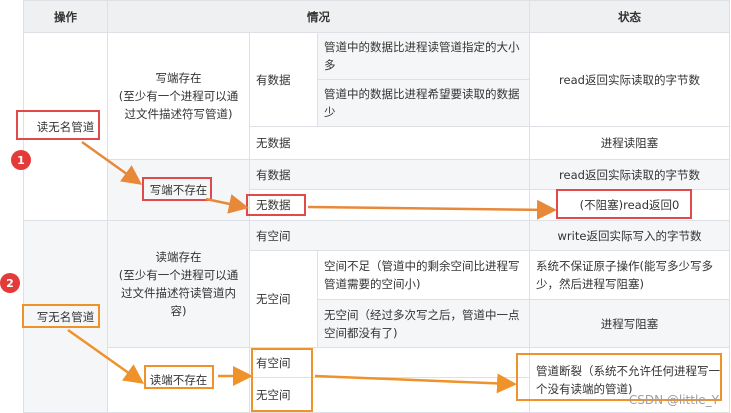 The height and width of the screenshot is (413, 731). I want to click on case-insufficient-cell: 空间不足（管道中的剩余空间比进程写管道需要的空间小), so click(424, 275).